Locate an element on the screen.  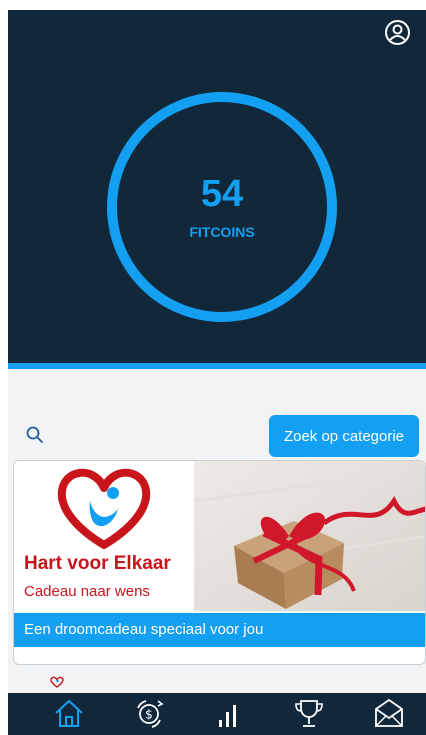
coins-exchange-icon: $ is located at coordinates (149, 713).